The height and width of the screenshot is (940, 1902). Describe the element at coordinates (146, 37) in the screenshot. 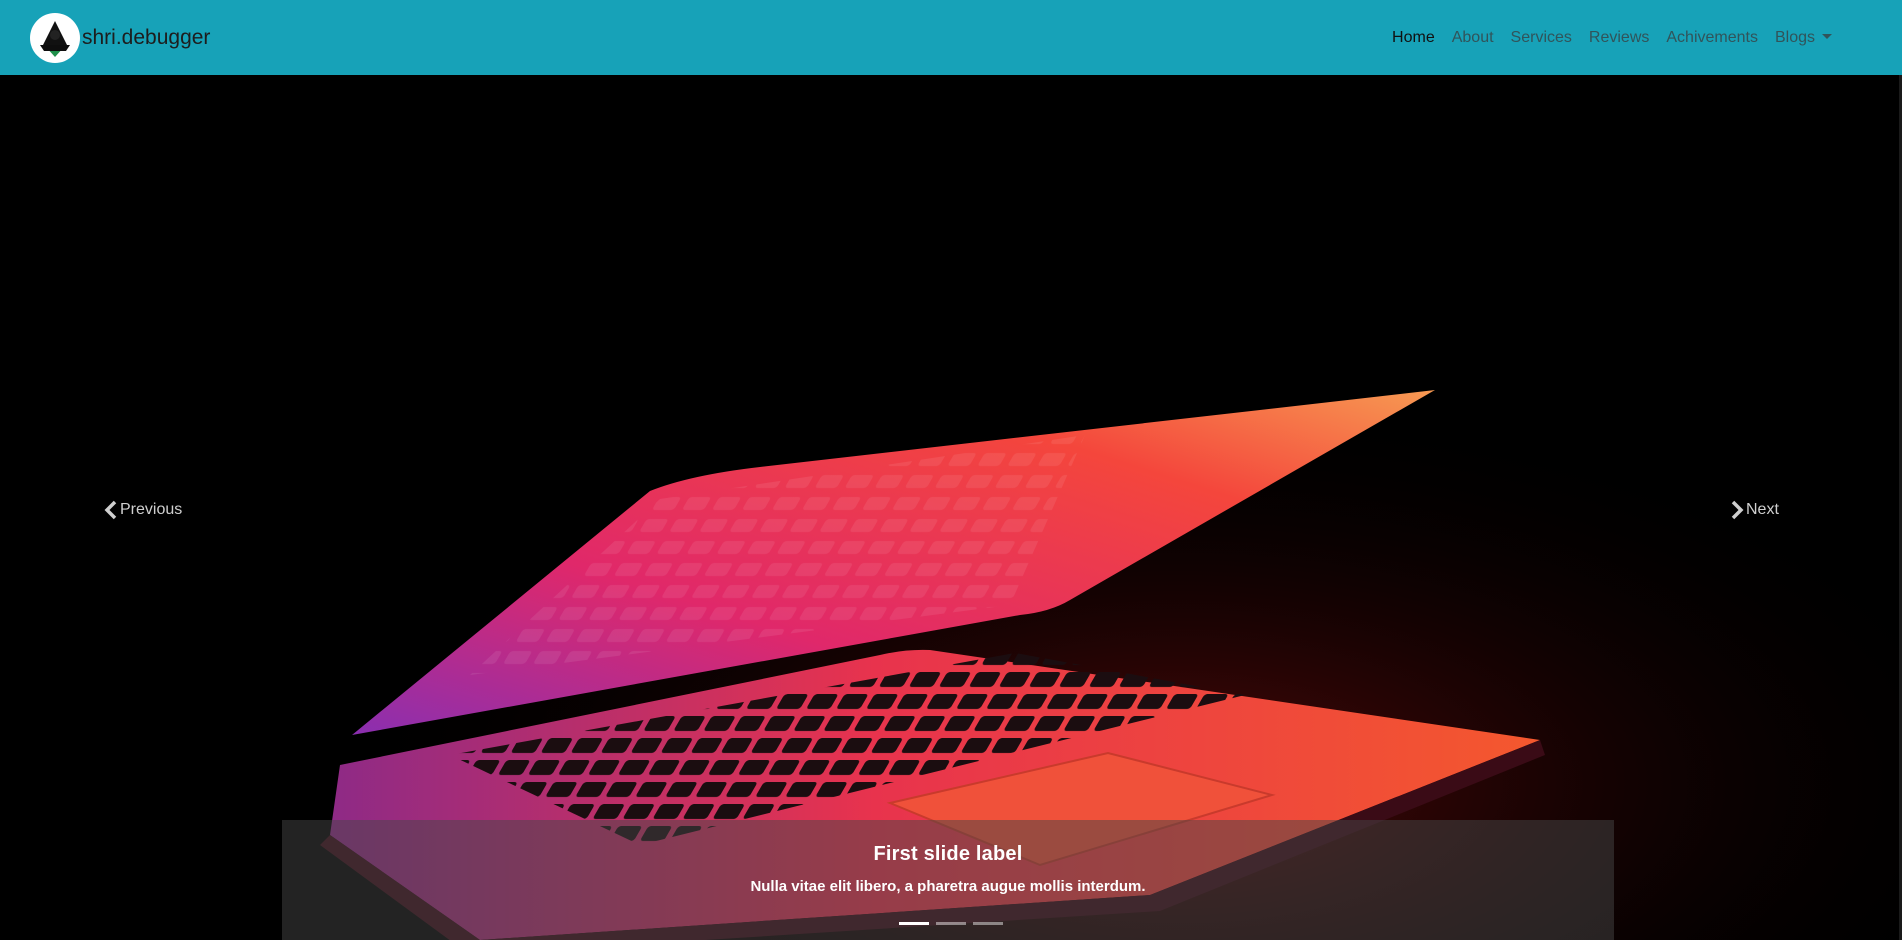

I see `brand-name: shri.debugger` at that location.